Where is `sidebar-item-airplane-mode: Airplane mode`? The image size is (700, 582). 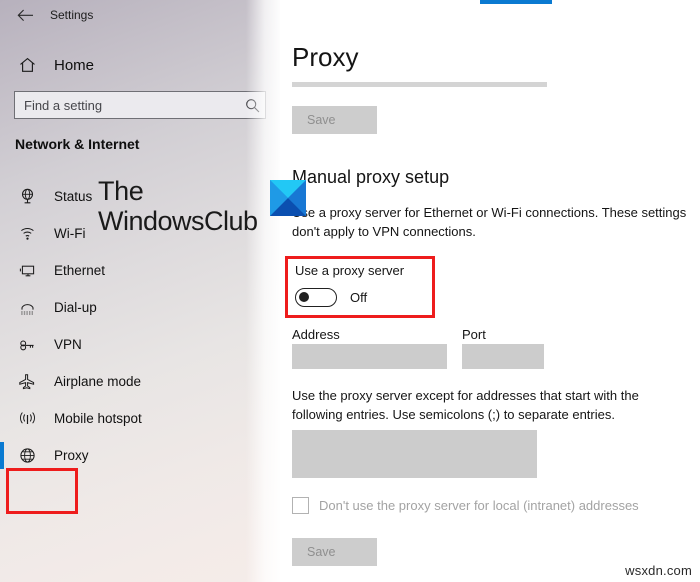
sidebar-item-airplane-mode: Airplane mode is located at coordinates (133, 381).